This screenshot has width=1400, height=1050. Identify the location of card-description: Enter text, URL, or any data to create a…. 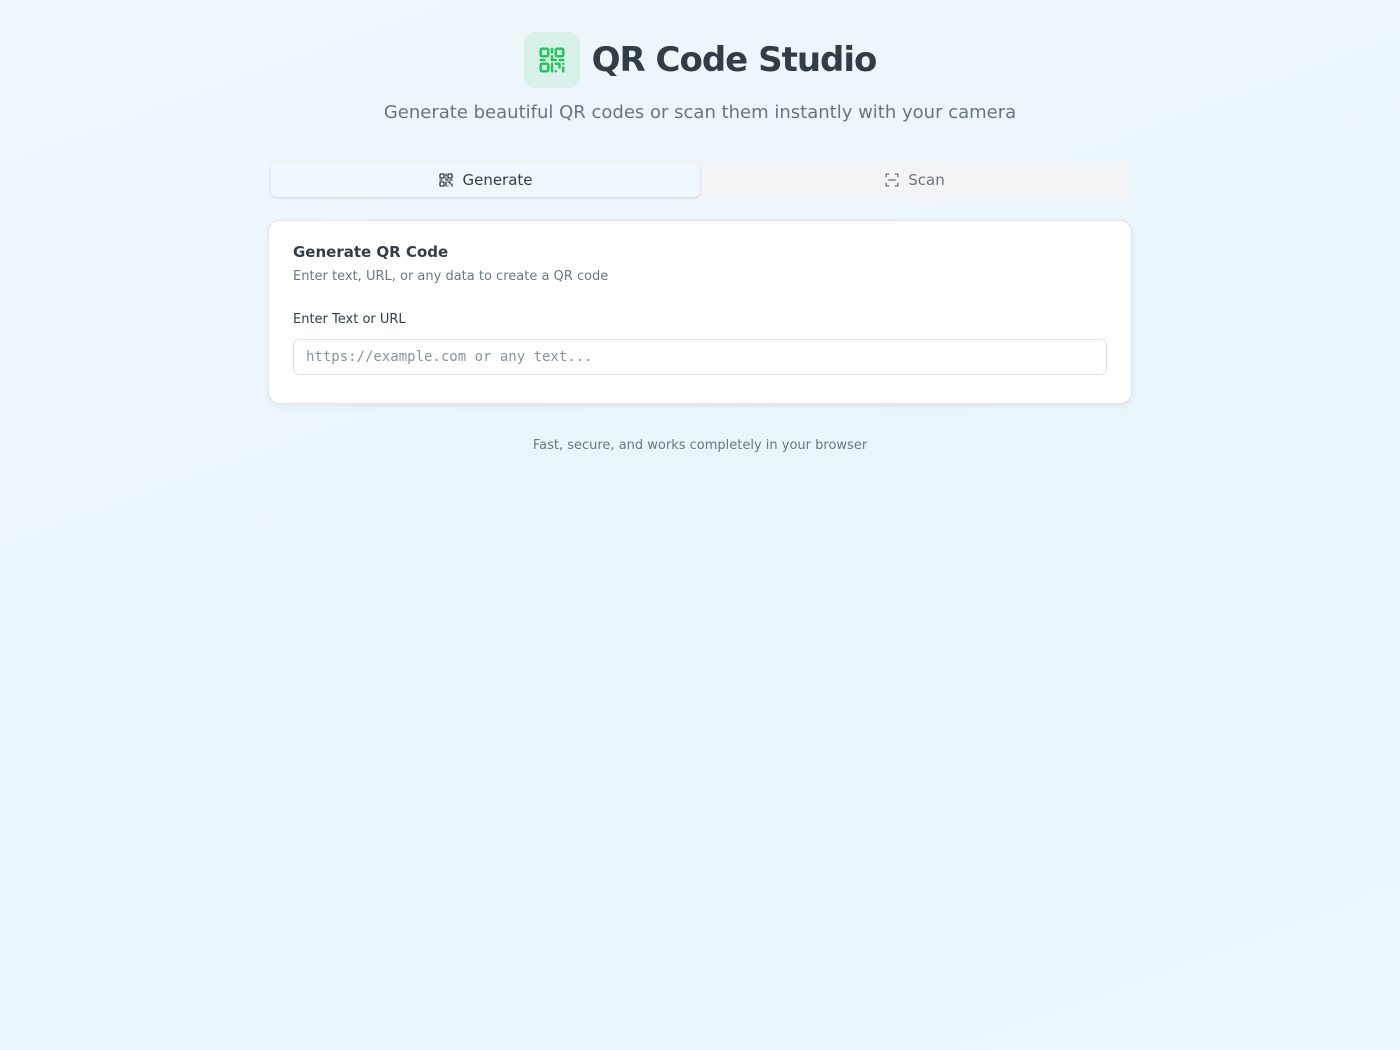
(451, 276).